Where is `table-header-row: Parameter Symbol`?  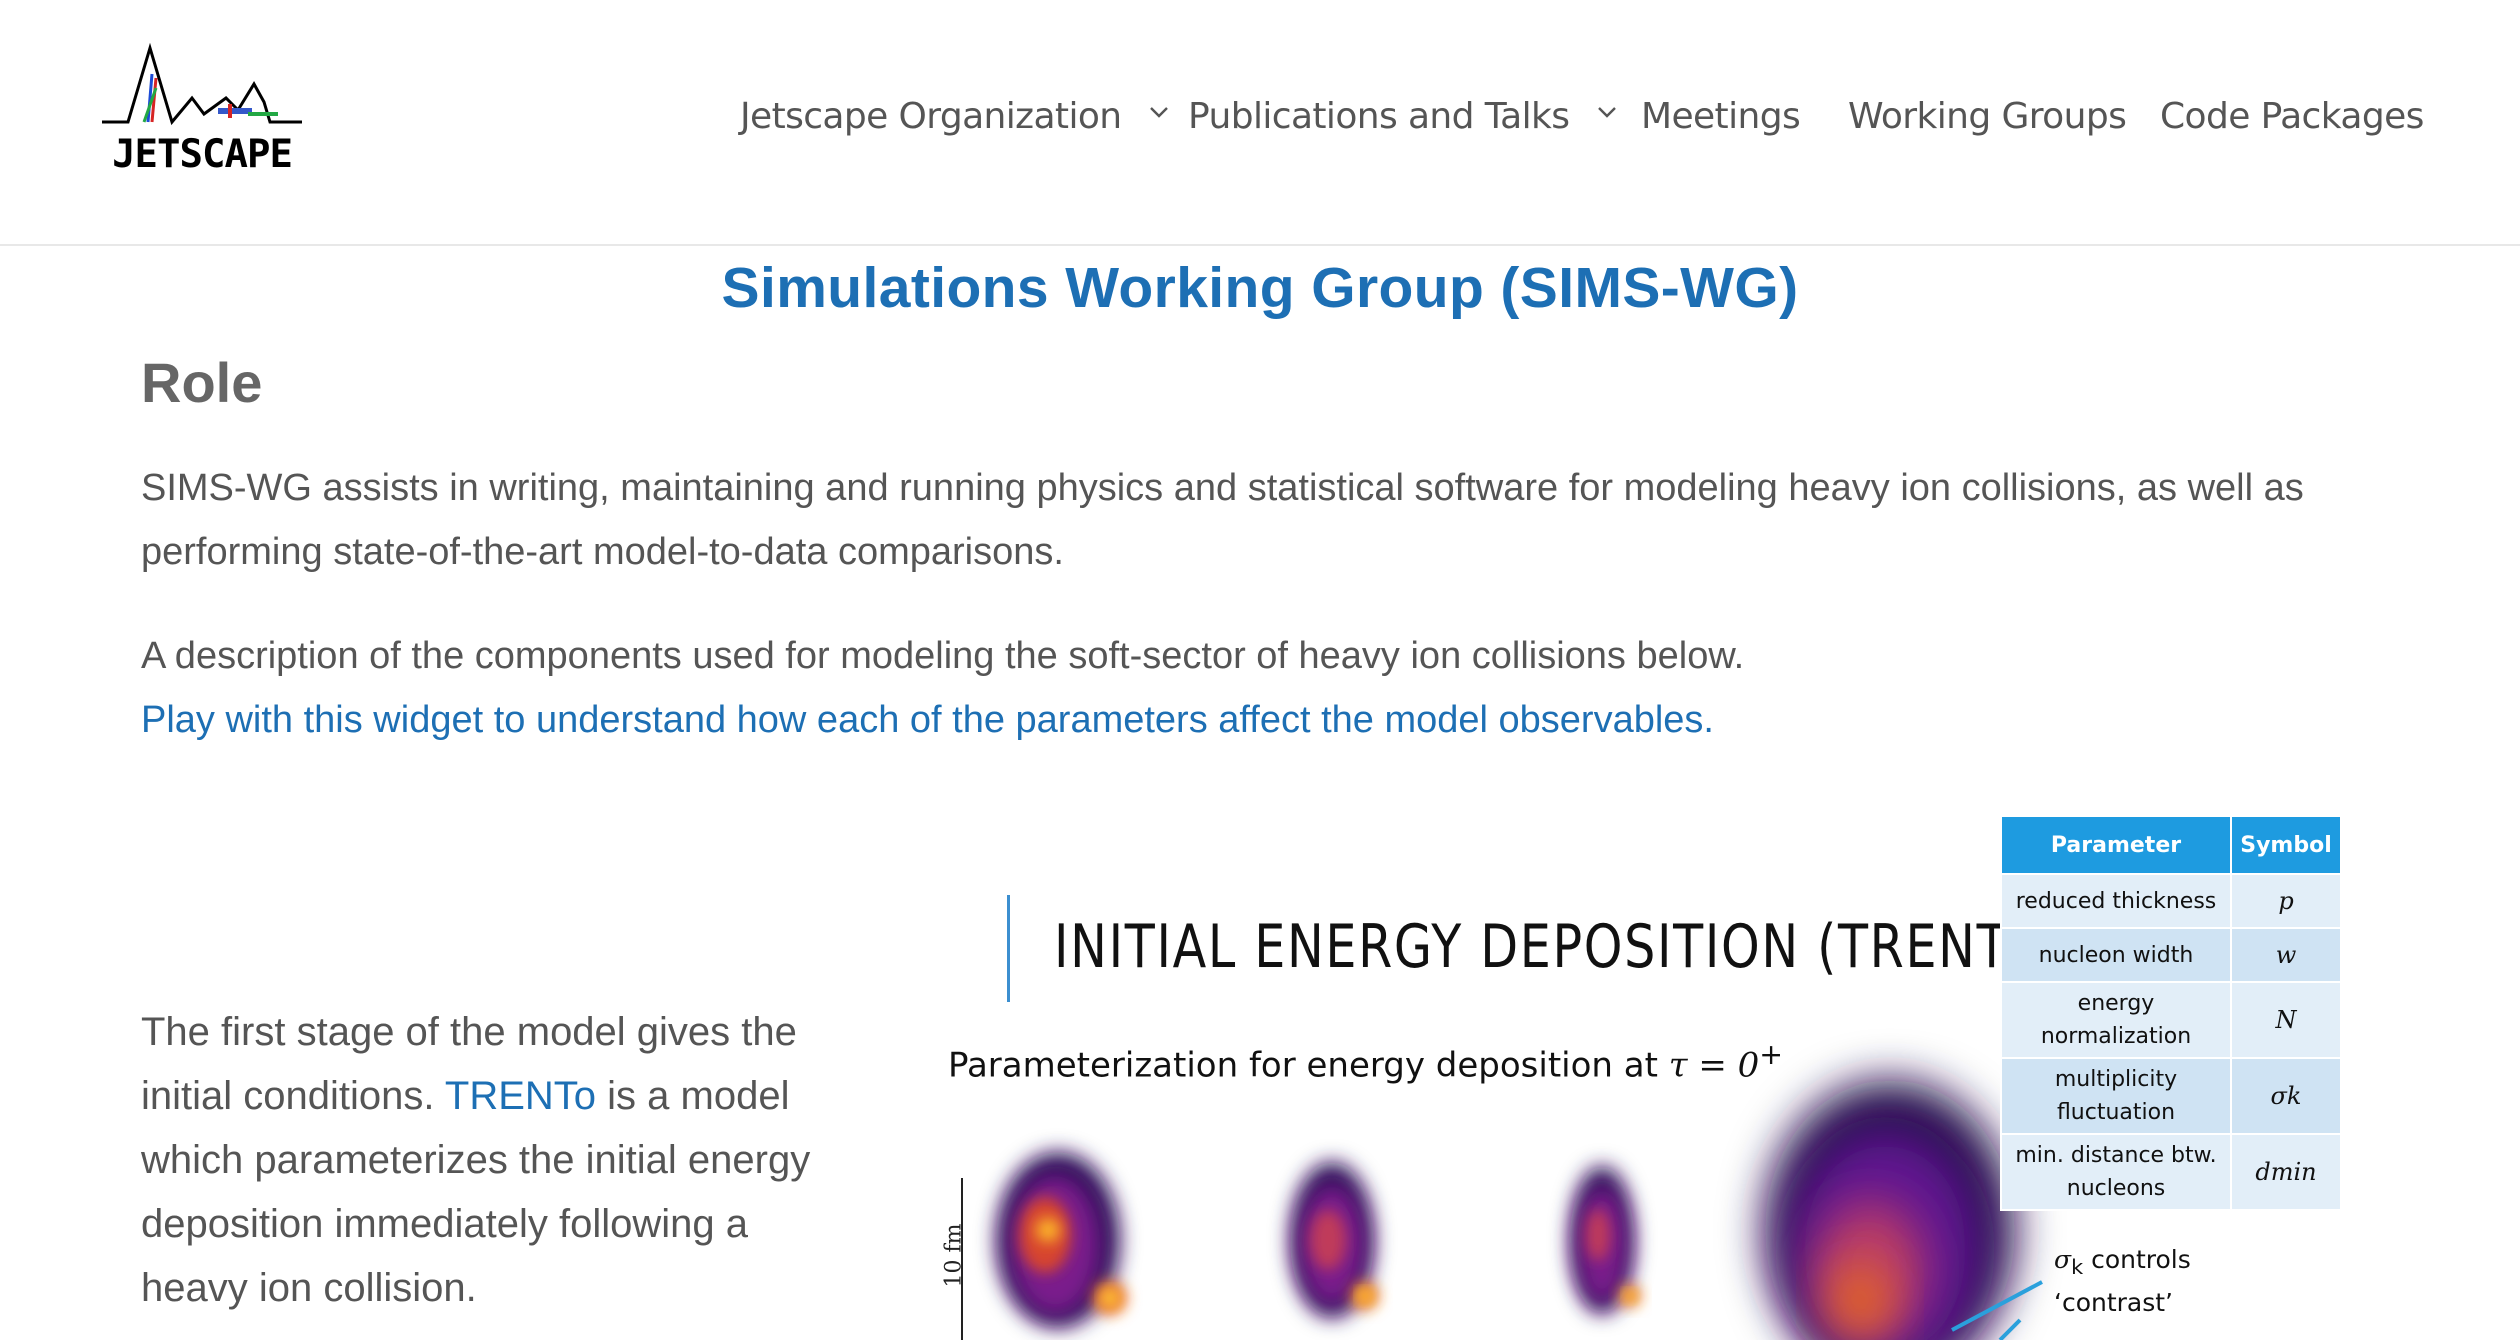 table-header-row: Parameter Symbol is located at coordinates (2171, 845).